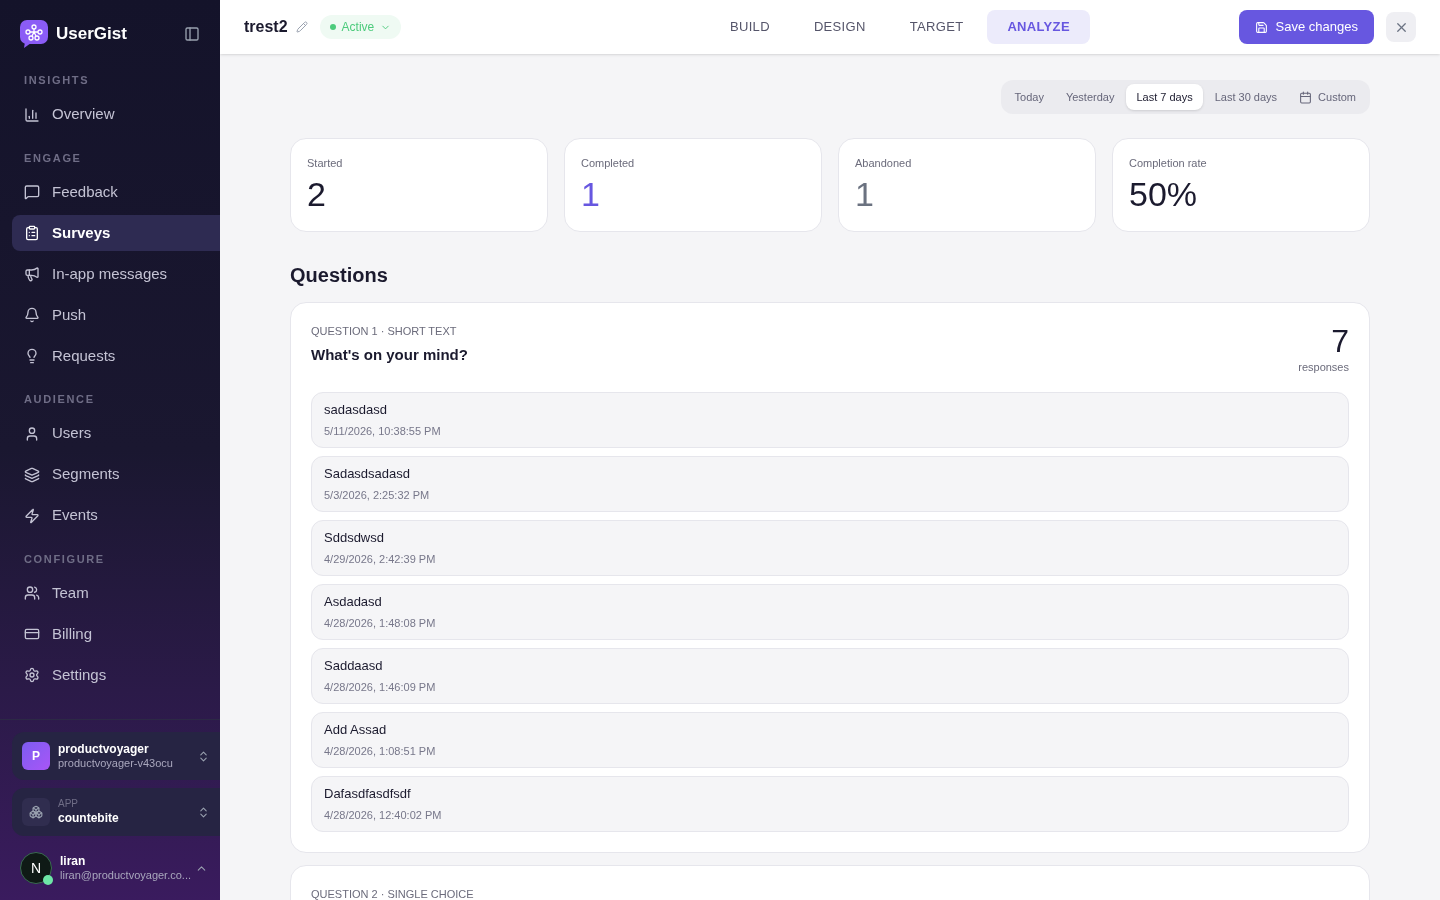 This screenshot has height=900, width=1440. What do you see at coordinates (115, 764) in the screenshot?
I see `workspace-slug: productvoyager-v43ocu` at bounding box center [115, 764].